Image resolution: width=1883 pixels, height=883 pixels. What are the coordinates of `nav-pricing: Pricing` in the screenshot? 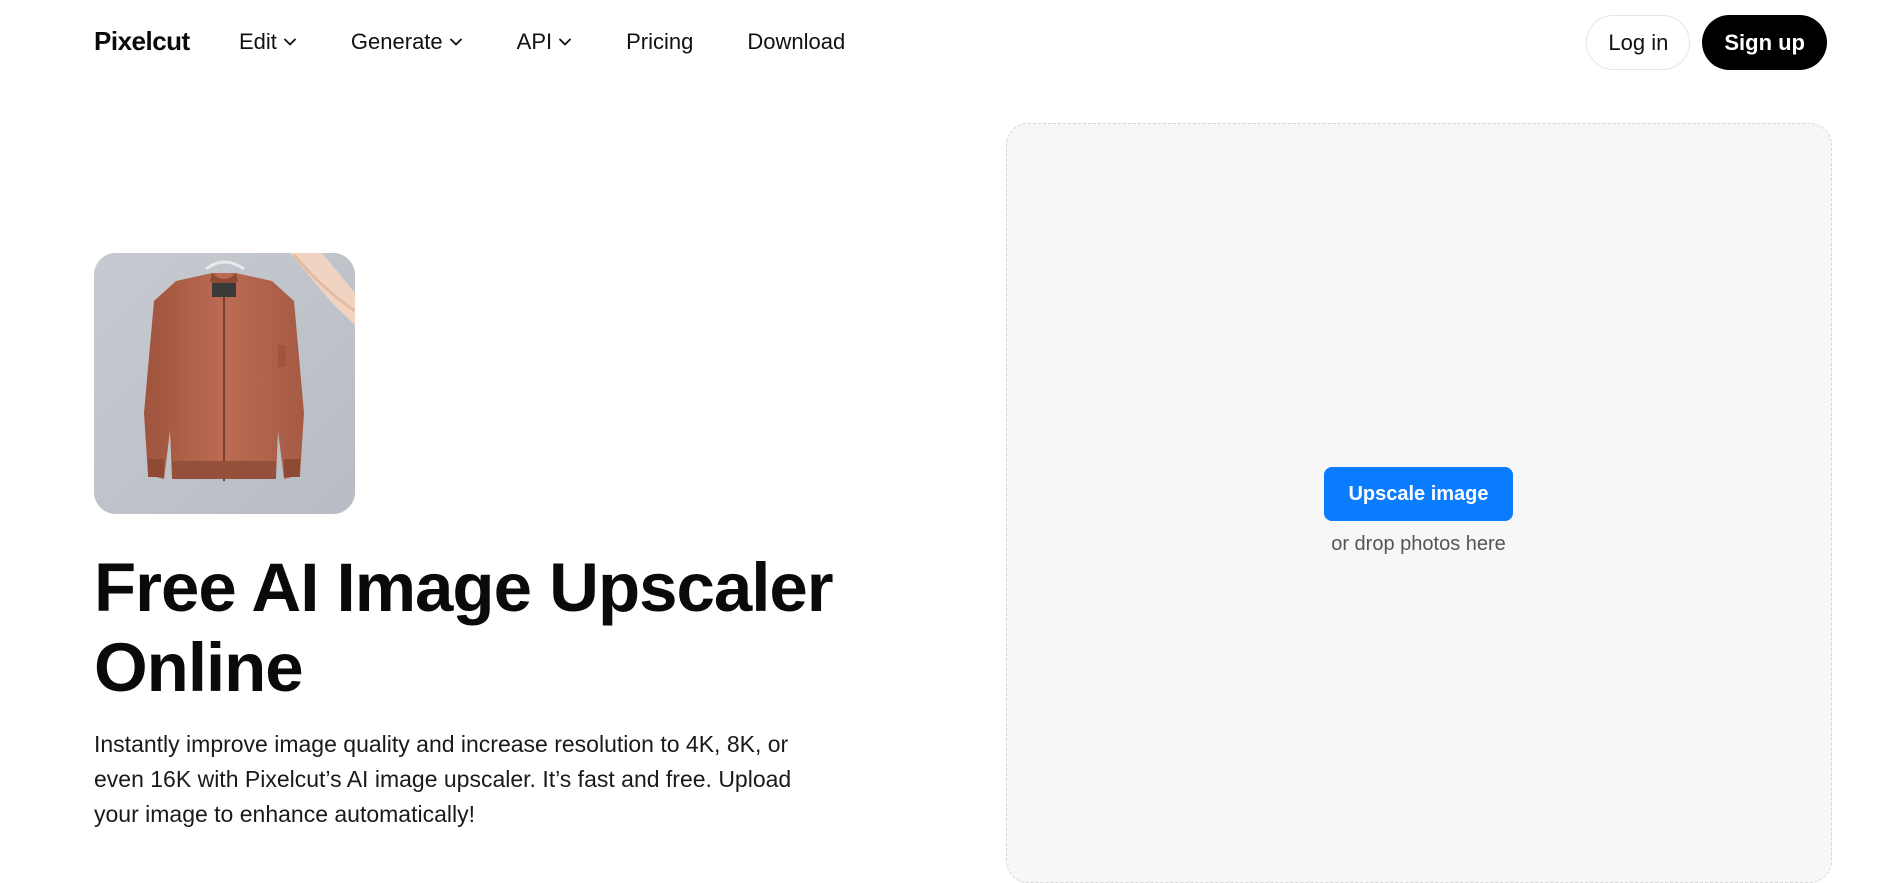 It's located at (659, 42).